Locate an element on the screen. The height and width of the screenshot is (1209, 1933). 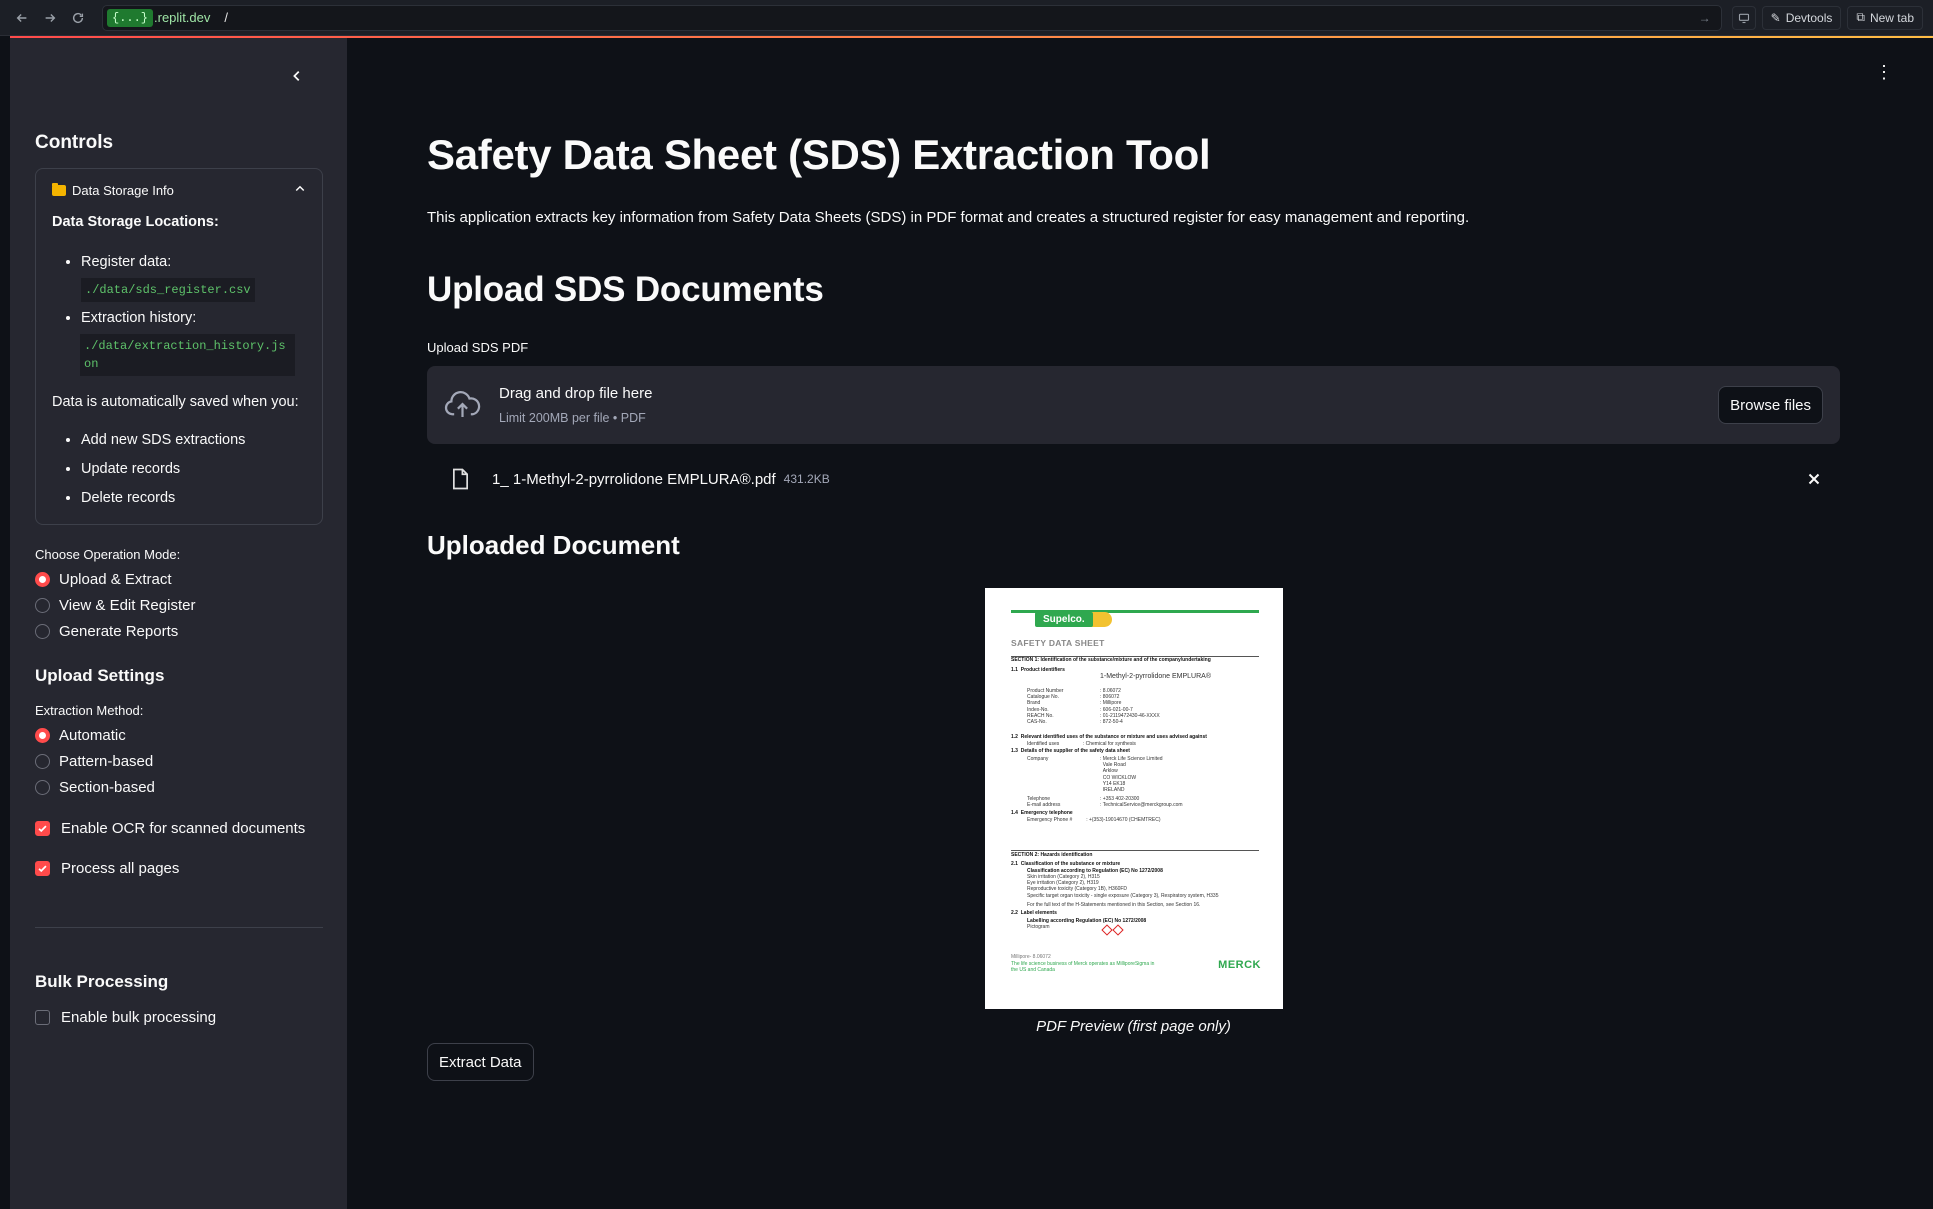
file-name: 1_ 1-Methyl-2-pyrrolidone EMPLURA®.pdf is located at coordinates (634, 479).